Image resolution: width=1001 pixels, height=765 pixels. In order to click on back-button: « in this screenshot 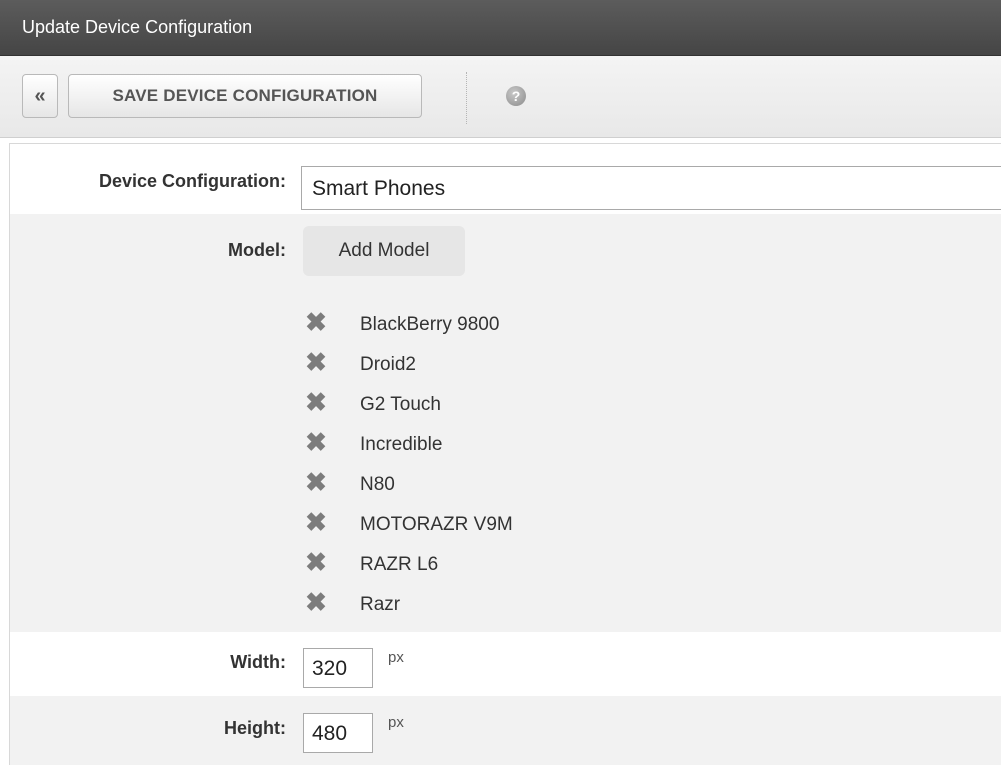, I will do `click(40, 96)`.